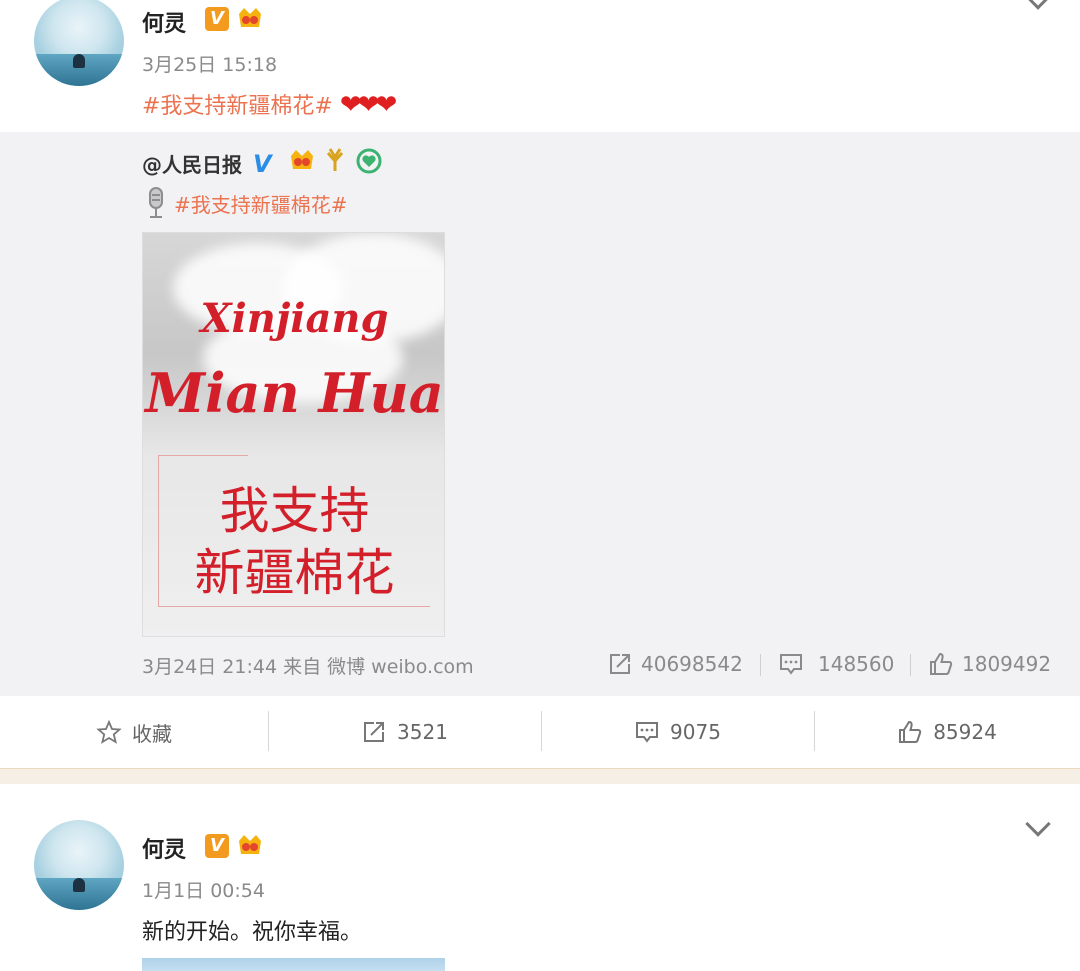 This screenshot has width=1080, height=971. Describe the element at coordinates (836, 664) in the screenshot. I see `repost-comment-count: 148560` at that location.